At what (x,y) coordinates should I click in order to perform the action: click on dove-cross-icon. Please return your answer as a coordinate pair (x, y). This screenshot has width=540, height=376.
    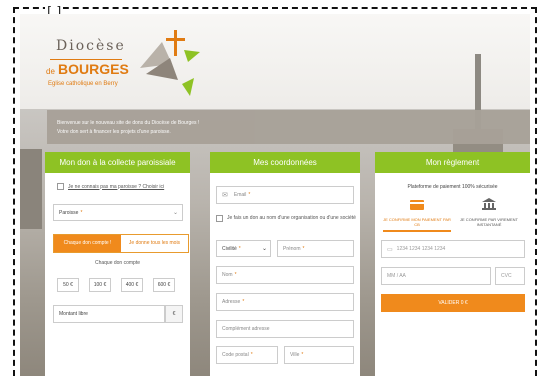
    Looking at the image, I should click on (170, 63).